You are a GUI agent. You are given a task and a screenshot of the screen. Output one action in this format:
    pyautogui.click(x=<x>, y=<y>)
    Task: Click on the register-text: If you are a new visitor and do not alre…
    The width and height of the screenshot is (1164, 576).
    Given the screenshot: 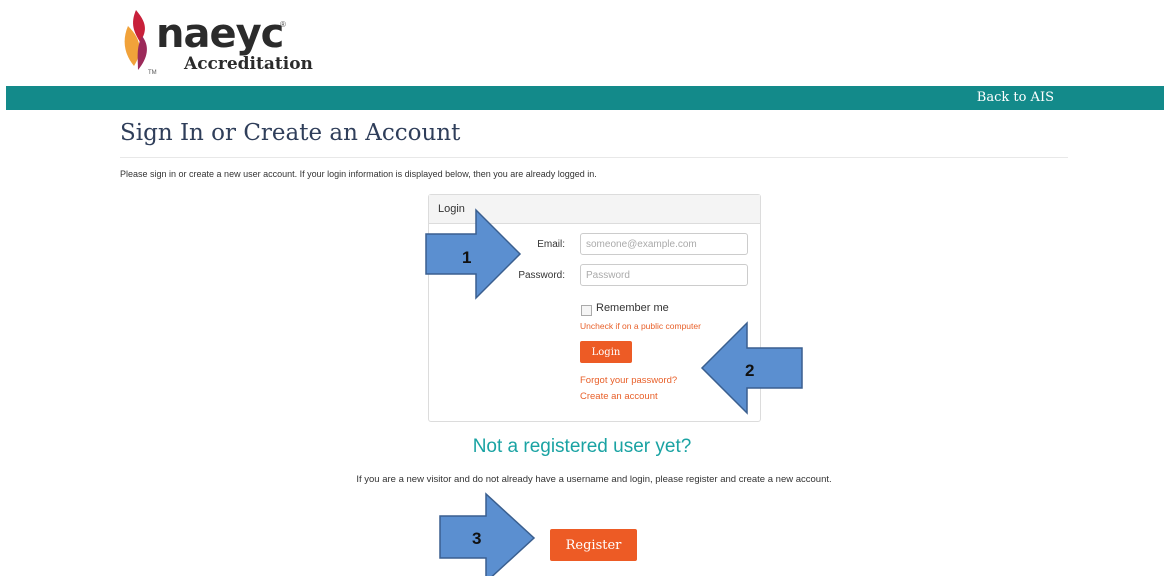 What is the action you would take?
    pyautogui.click(x=594, y=479)
    